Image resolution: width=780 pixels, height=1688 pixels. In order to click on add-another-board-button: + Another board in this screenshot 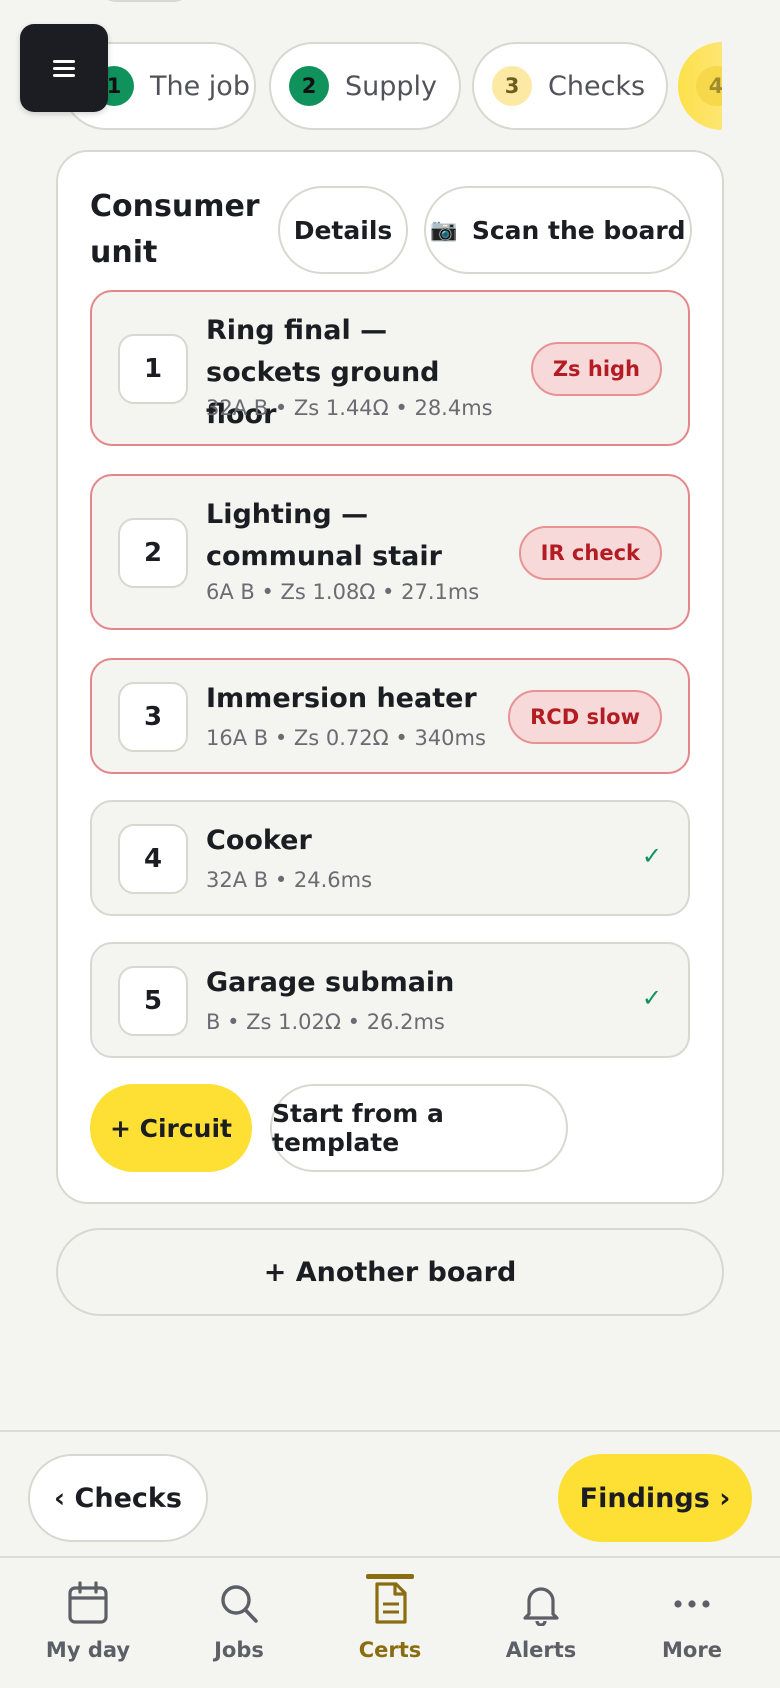, I will do `click(390, 1272)`.